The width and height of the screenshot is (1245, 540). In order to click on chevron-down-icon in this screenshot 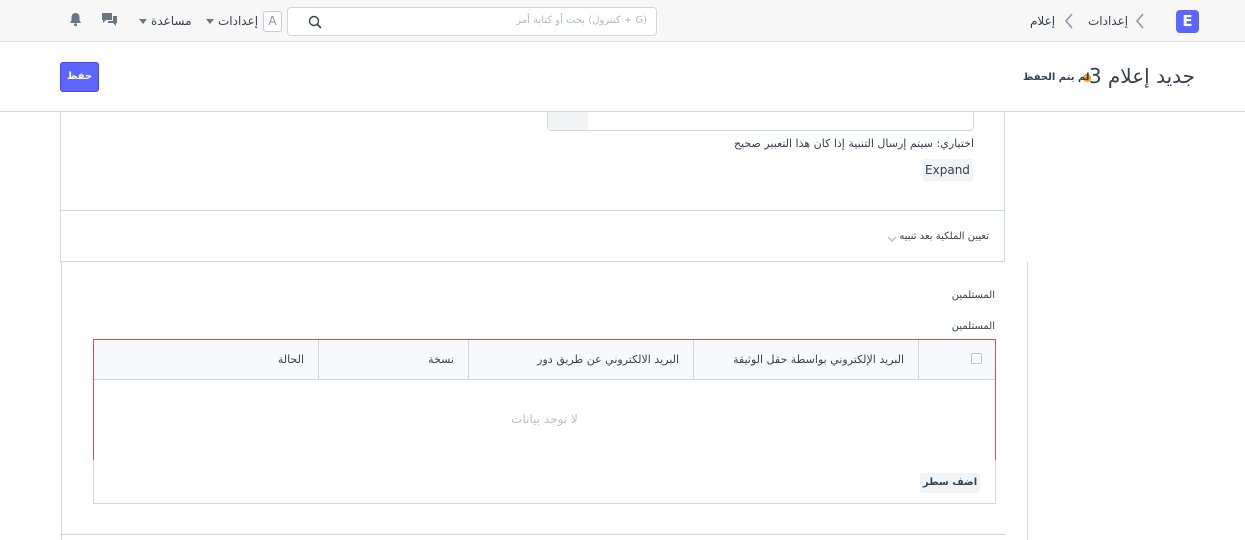, I will do `click(892, 239)`.